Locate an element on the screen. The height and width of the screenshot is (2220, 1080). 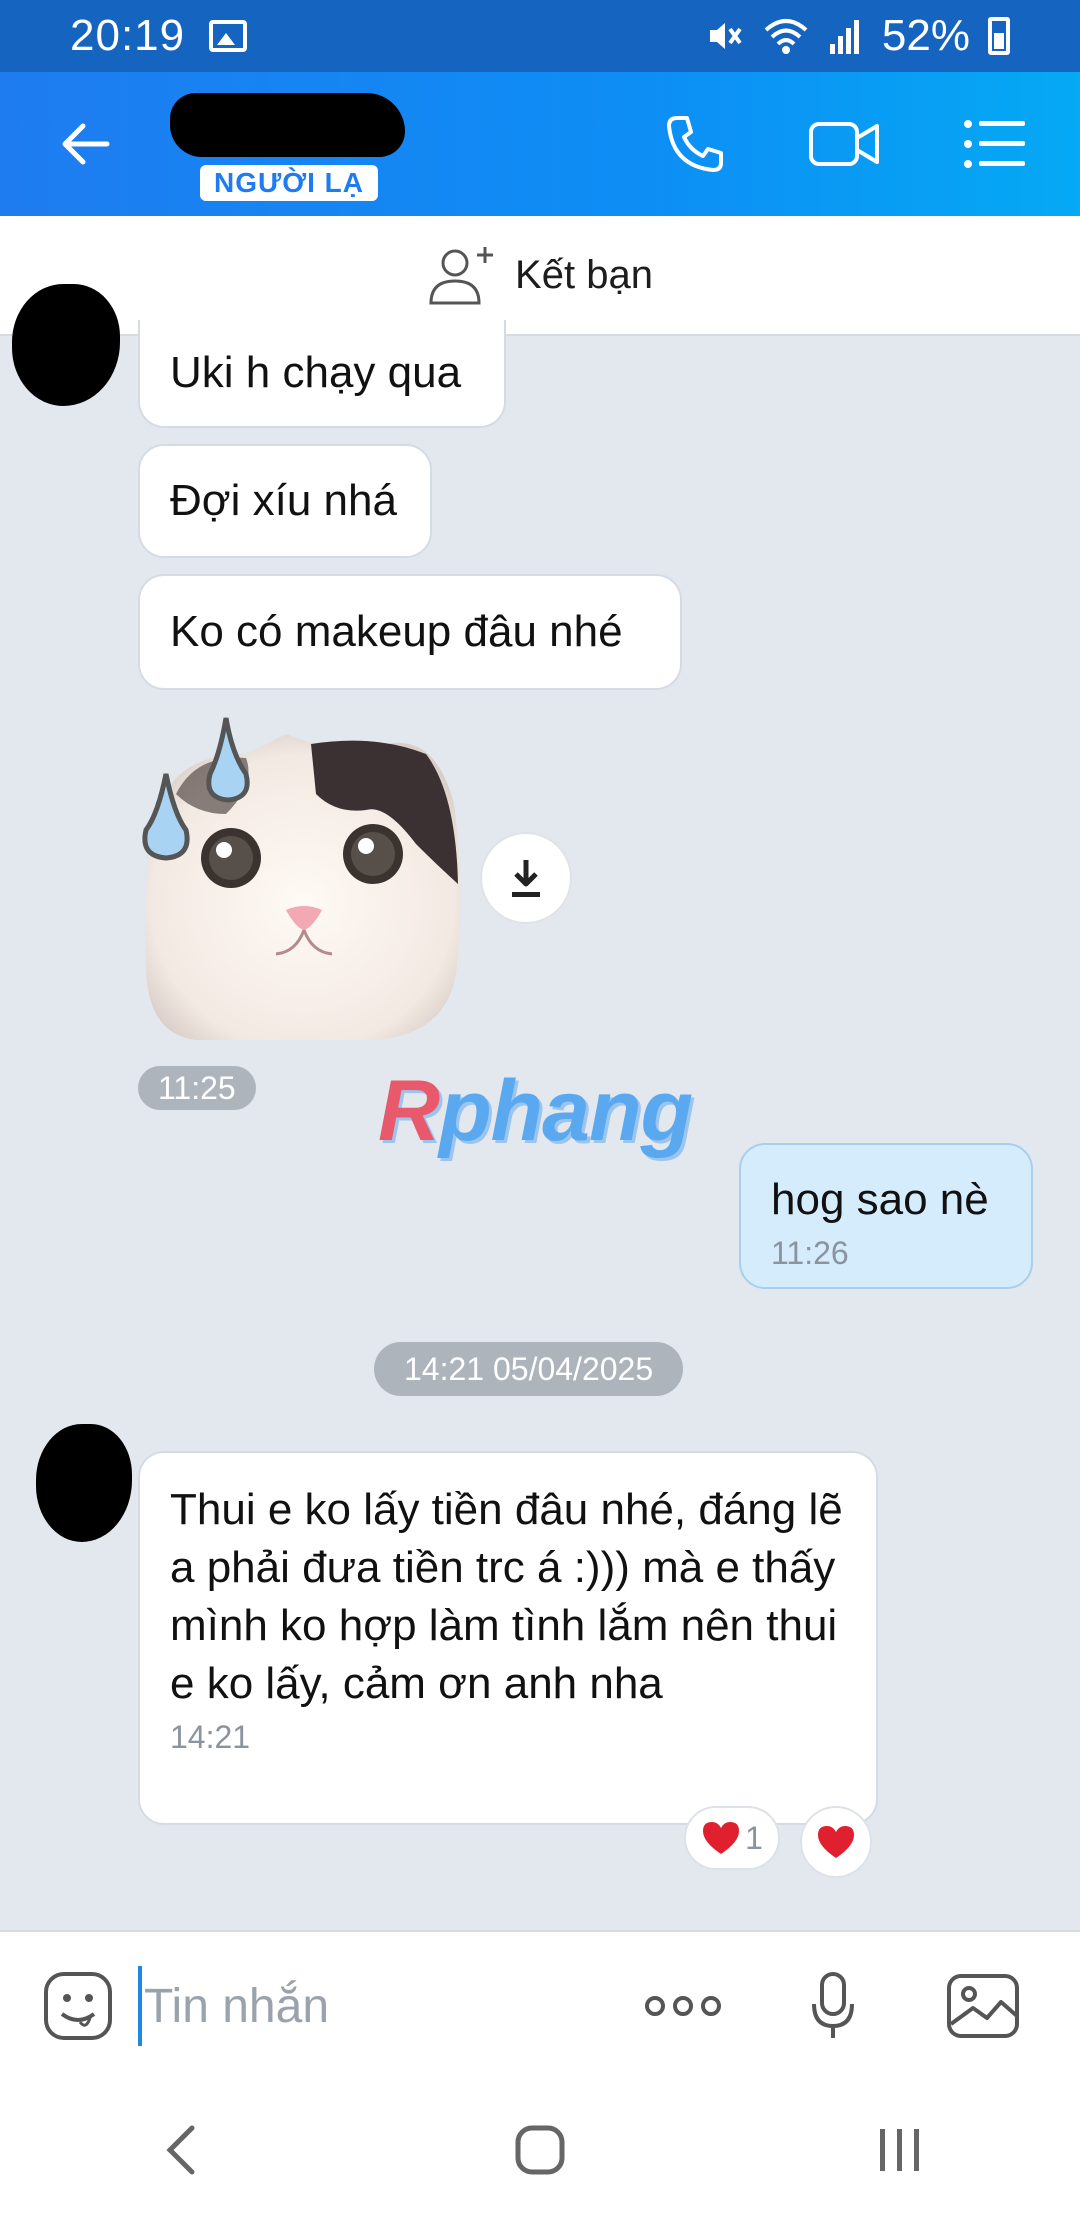
status-bar: 20:19 52% is located at coordinates (540, 36).